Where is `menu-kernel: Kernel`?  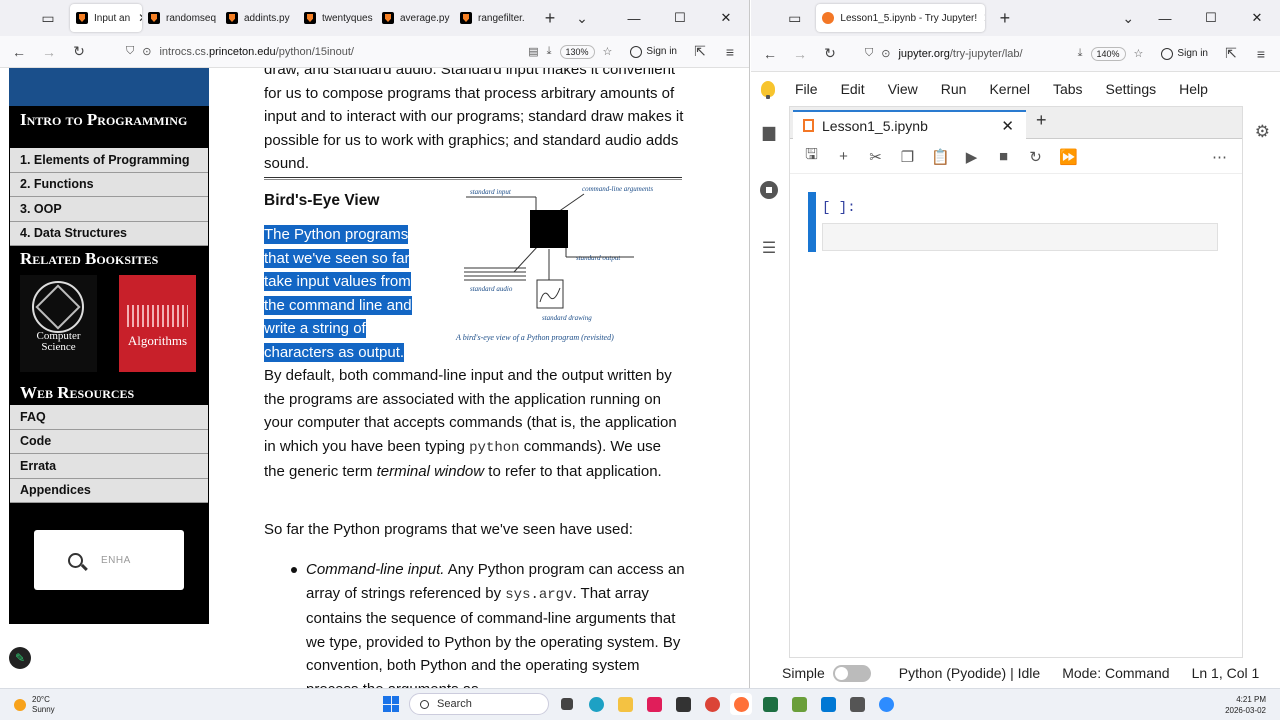 menu-kernel: Kernel is located at coordinates (1009, 89).